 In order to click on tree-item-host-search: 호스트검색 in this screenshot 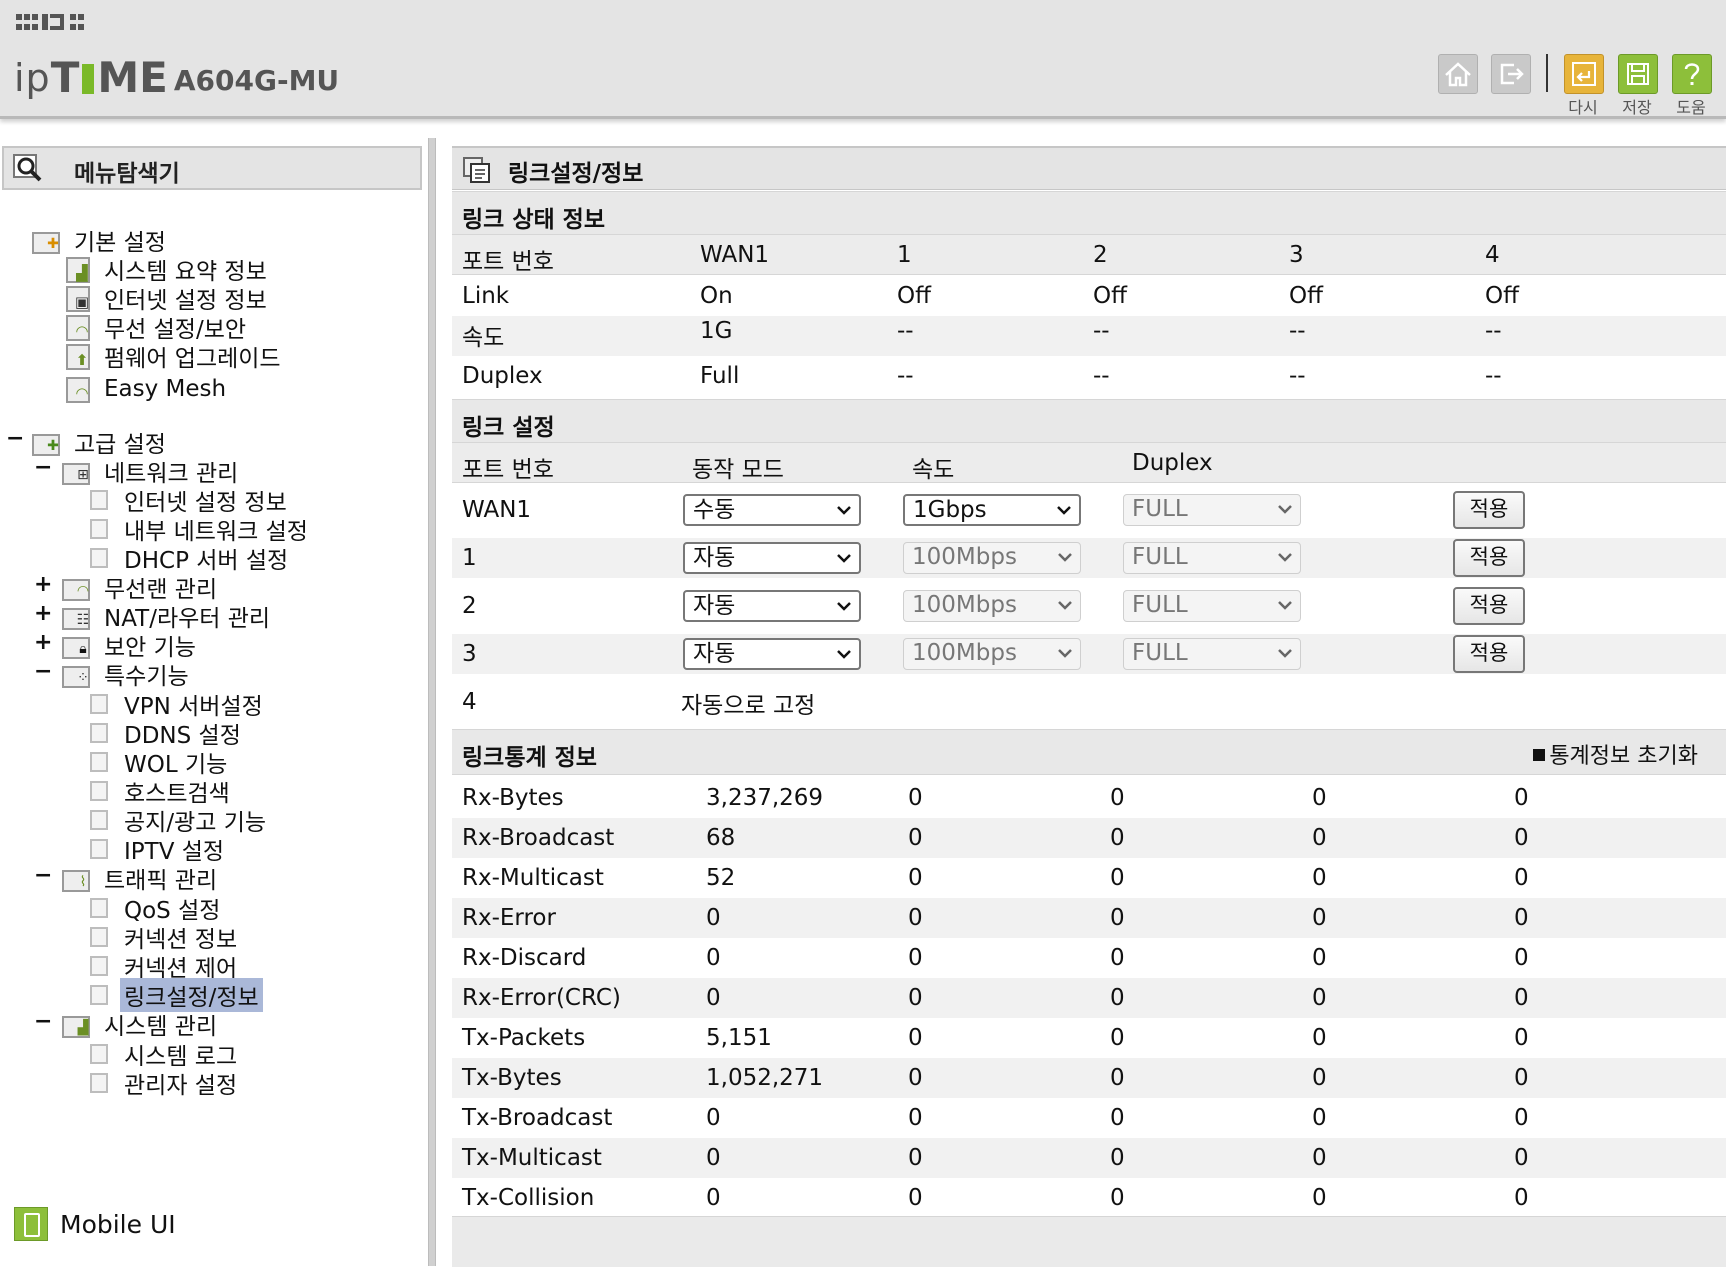, I will do `click(162, 791)`.